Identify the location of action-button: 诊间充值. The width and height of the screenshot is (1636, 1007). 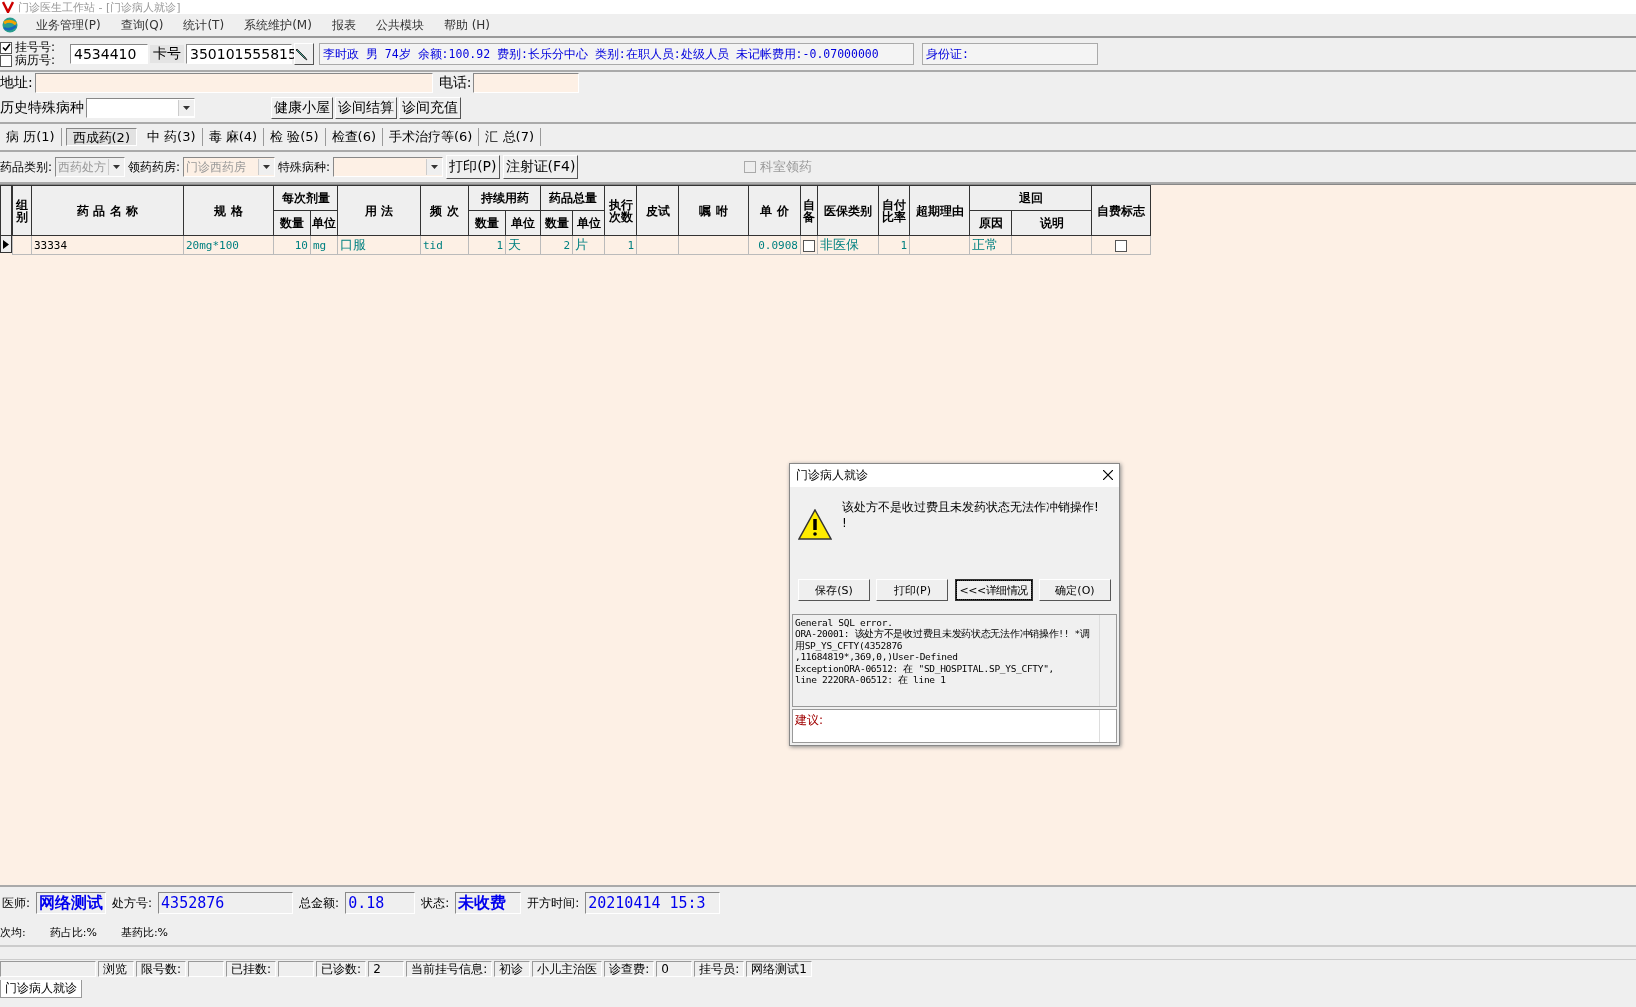
(430, 108).